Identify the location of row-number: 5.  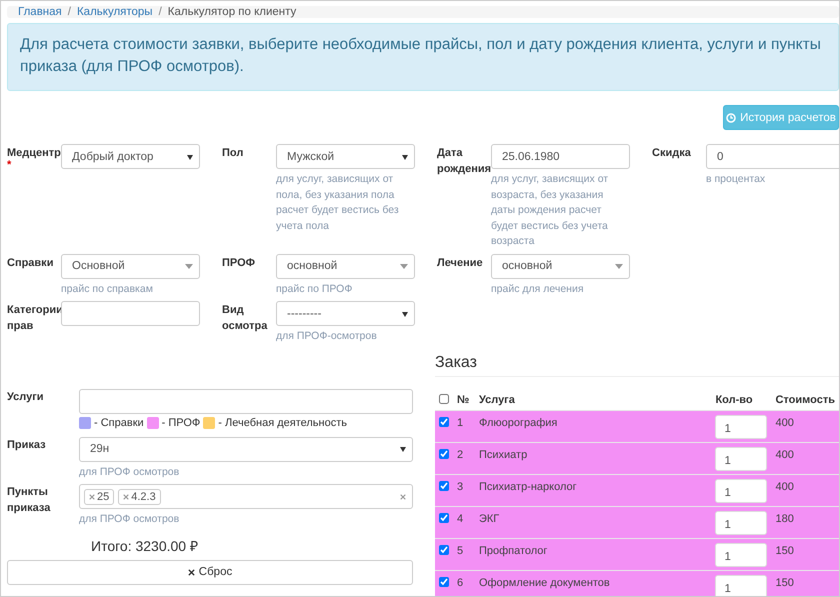
(460, 551).